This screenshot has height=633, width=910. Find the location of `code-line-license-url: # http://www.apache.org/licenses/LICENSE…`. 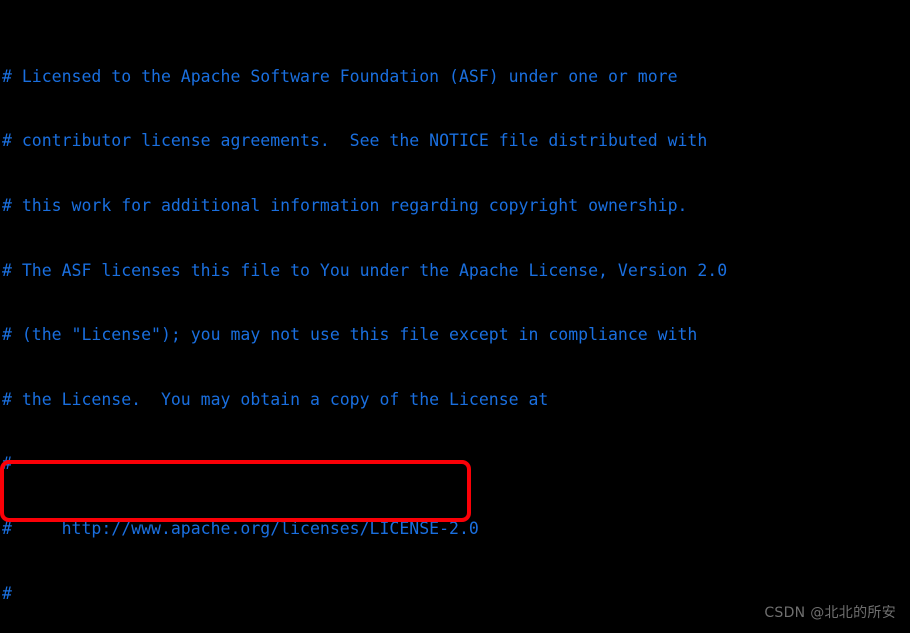

code-line-license-url: # http://www.apache.org/licenses/LICENSE… is located at coordinates (455, 529).